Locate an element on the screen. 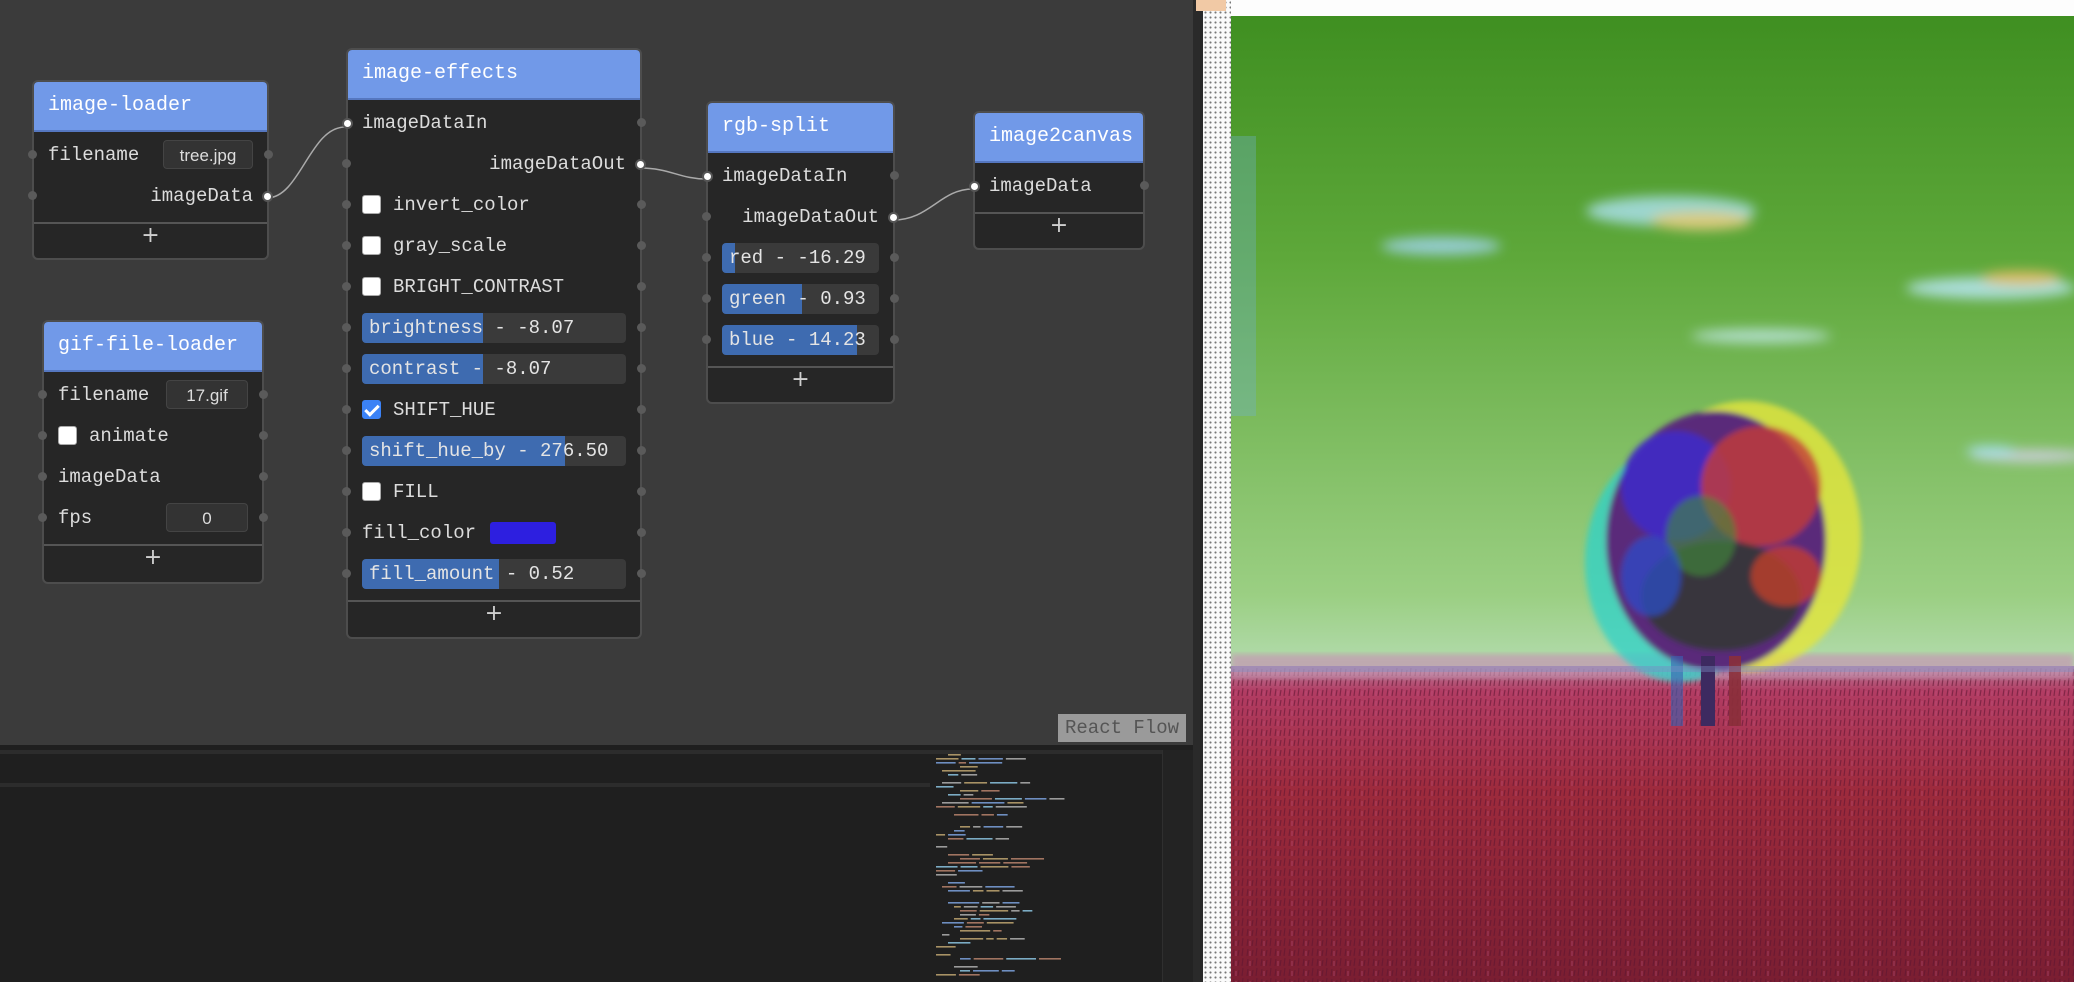 The height and width of the screenshot is (982, 2074). imagedata-output-handle is located at coordinates (267, 196).